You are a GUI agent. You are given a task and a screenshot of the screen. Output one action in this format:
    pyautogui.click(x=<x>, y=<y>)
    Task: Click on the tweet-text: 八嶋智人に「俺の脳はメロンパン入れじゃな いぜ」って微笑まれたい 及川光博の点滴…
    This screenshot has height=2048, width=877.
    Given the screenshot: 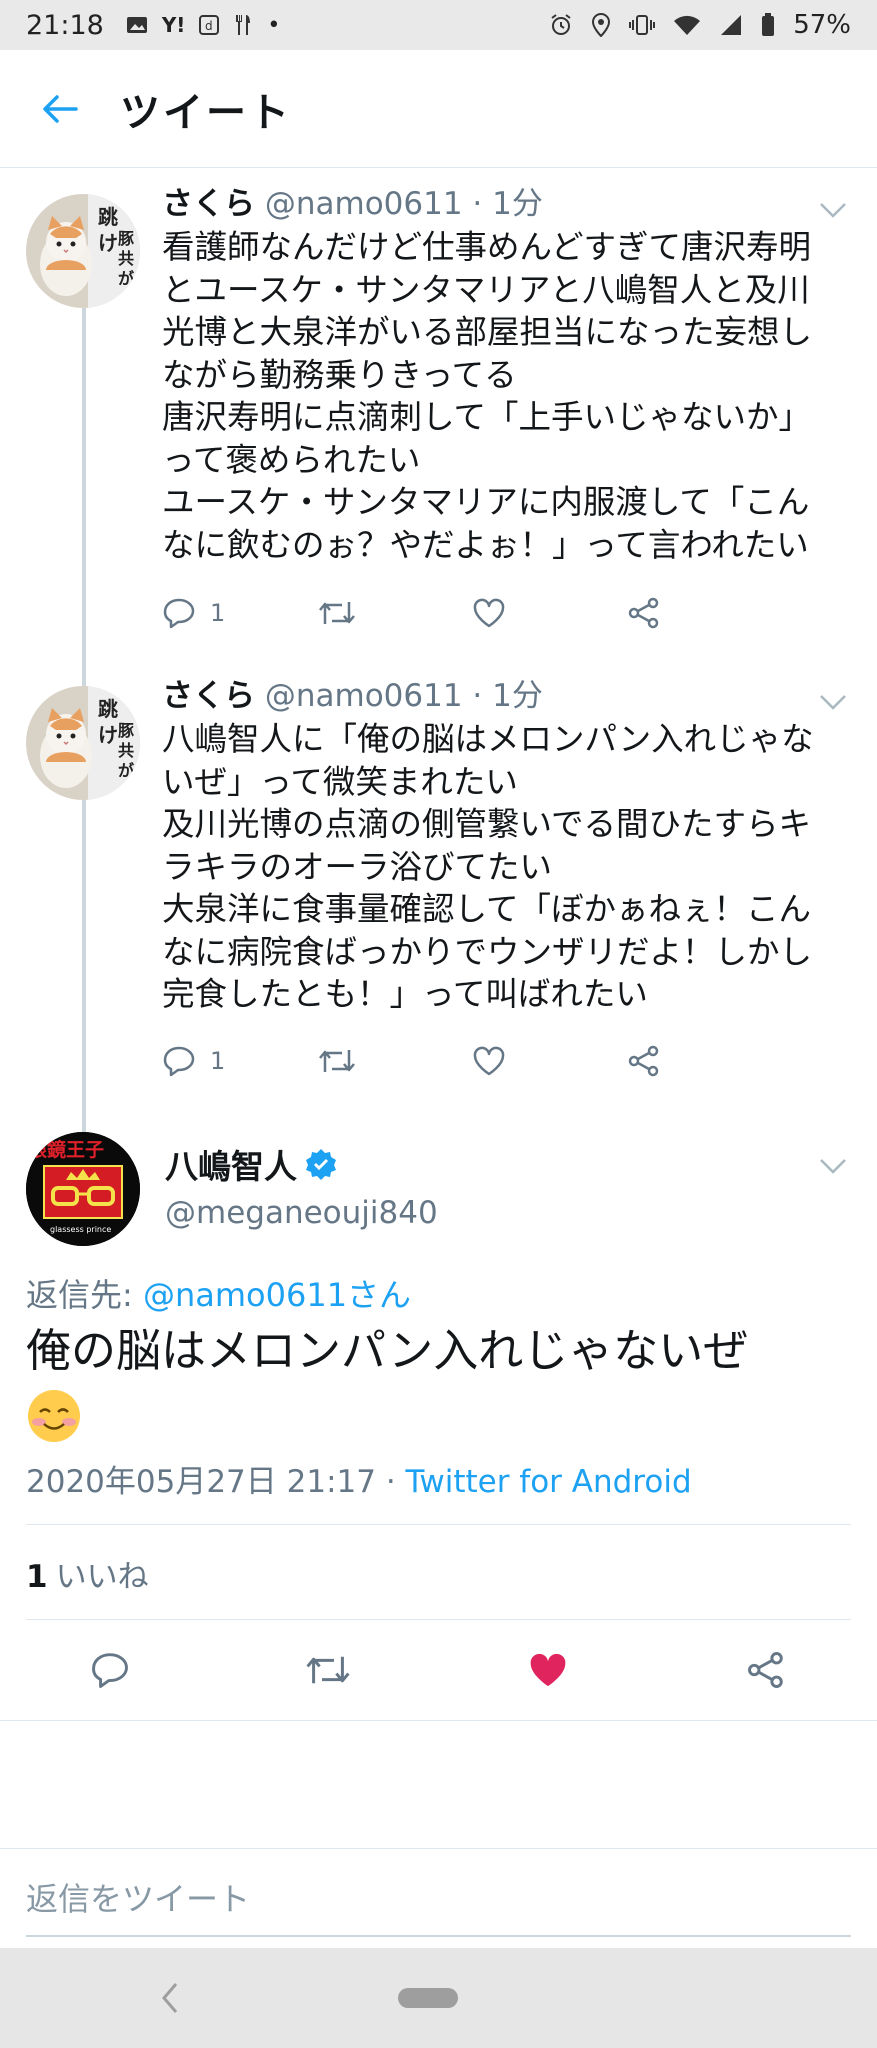 What is the action you would take?
    pyautogui.click(x=488, y=866)
    